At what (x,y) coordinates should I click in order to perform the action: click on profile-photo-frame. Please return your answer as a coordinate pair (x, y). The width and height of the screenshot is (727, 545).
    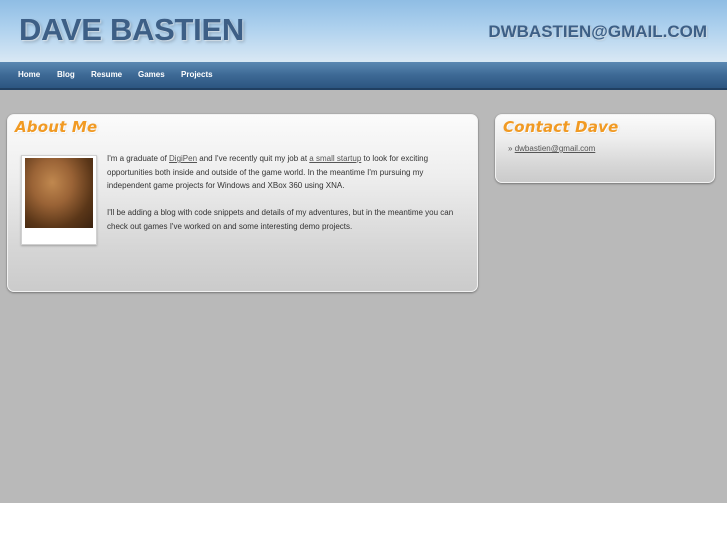
    Looking at the image, I should click on (59, 200).